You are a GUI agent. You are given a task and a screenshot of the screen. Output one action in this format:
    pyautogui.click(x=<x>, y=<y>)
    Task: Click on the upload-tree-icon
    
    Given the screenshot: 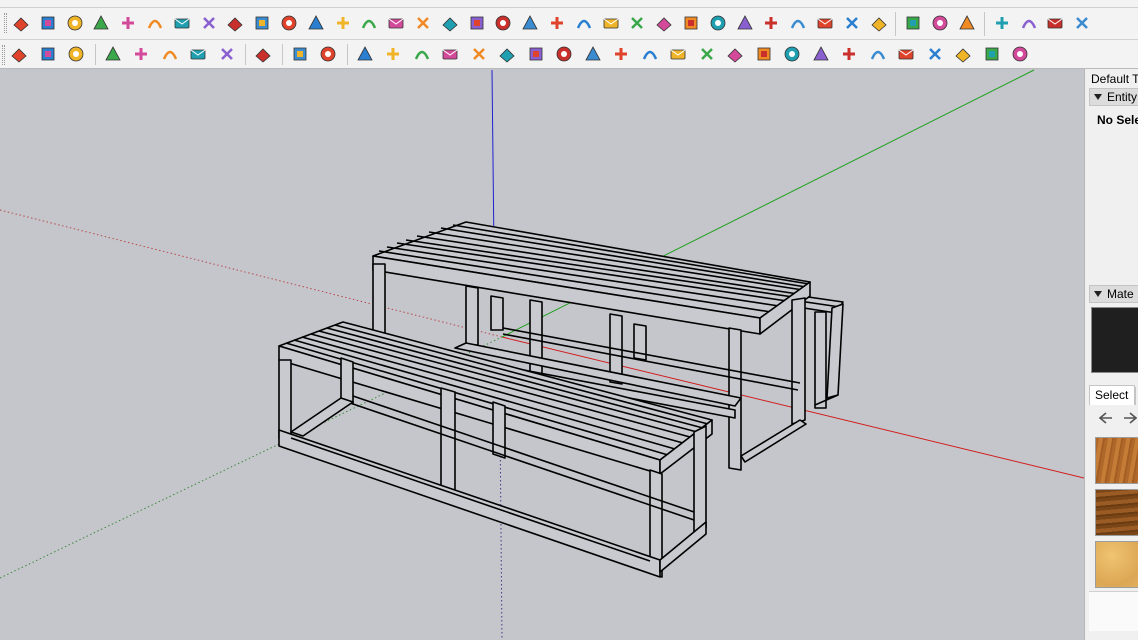 What is the action you would take?
    pyautogui.click(x=141, y=54)
    